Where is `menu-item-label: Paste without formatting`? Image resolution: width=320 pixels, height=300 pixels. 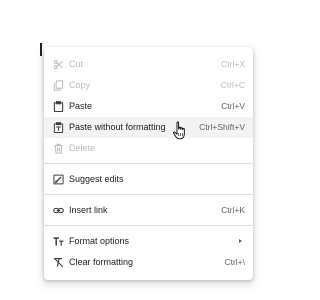
menu-item-label: Paste without formatting is located at coordinates (117, 127).